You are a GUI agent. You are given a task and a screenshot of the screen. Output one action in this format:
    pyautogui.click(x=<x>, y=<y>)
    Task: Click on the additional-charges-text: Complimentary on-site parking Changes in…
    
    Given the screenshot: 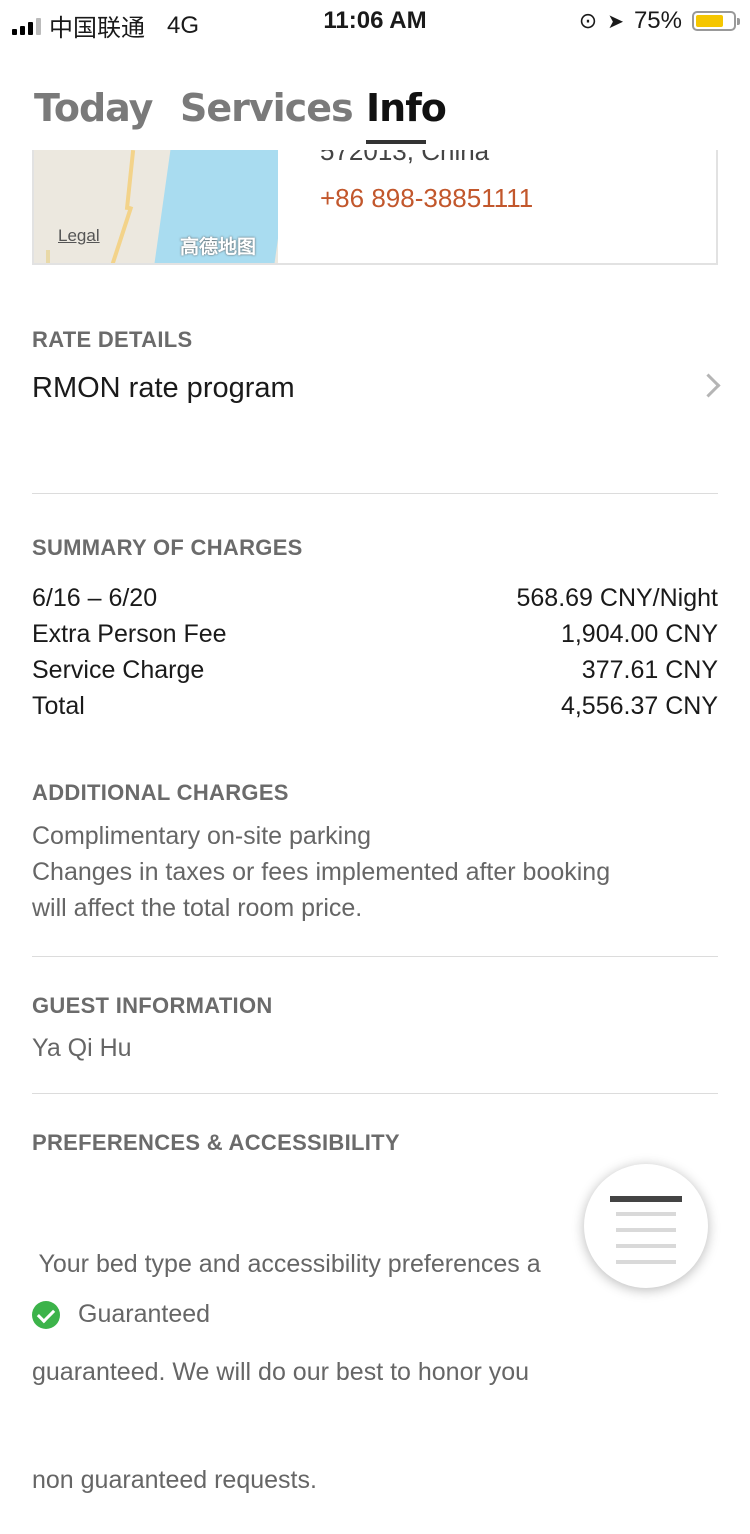 What is the action you would take?
    pyautogui.click(x=372, y=872)
    